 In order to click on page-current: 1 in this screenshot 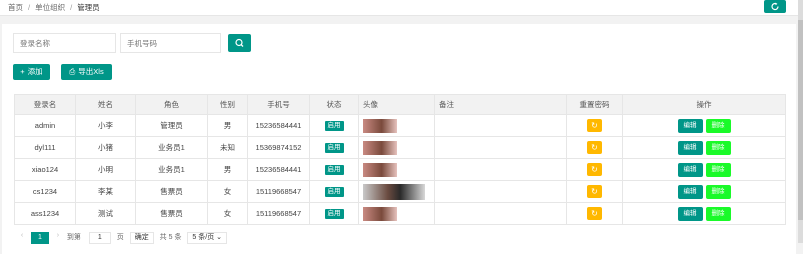, I will do `click(39, 238)`.